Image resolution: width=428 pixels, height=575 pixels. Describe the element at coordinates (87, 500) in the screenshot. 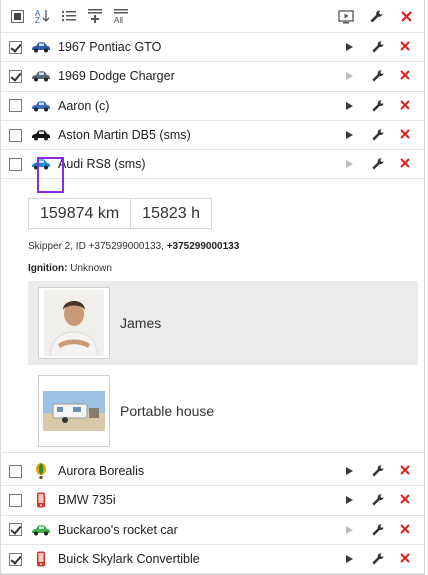

I see `unit-name: BMW 735i` at that location.